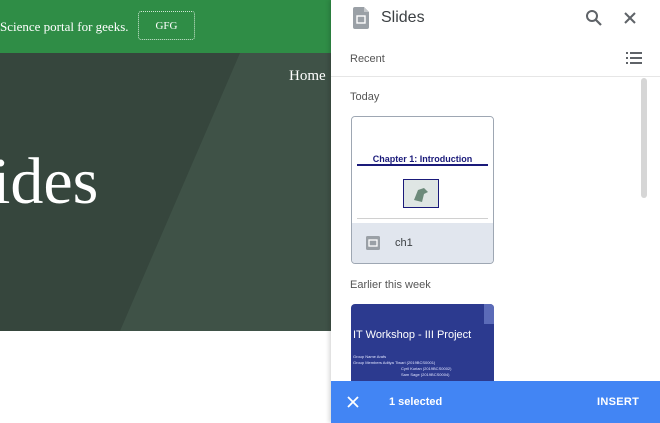 Image resolution: width=660 pixels, height=423 pixels. Describe the element at coordinates (422, 159) in the screenshot. I see `thumbnail-title: Chapter 1: Introduction` at that location.